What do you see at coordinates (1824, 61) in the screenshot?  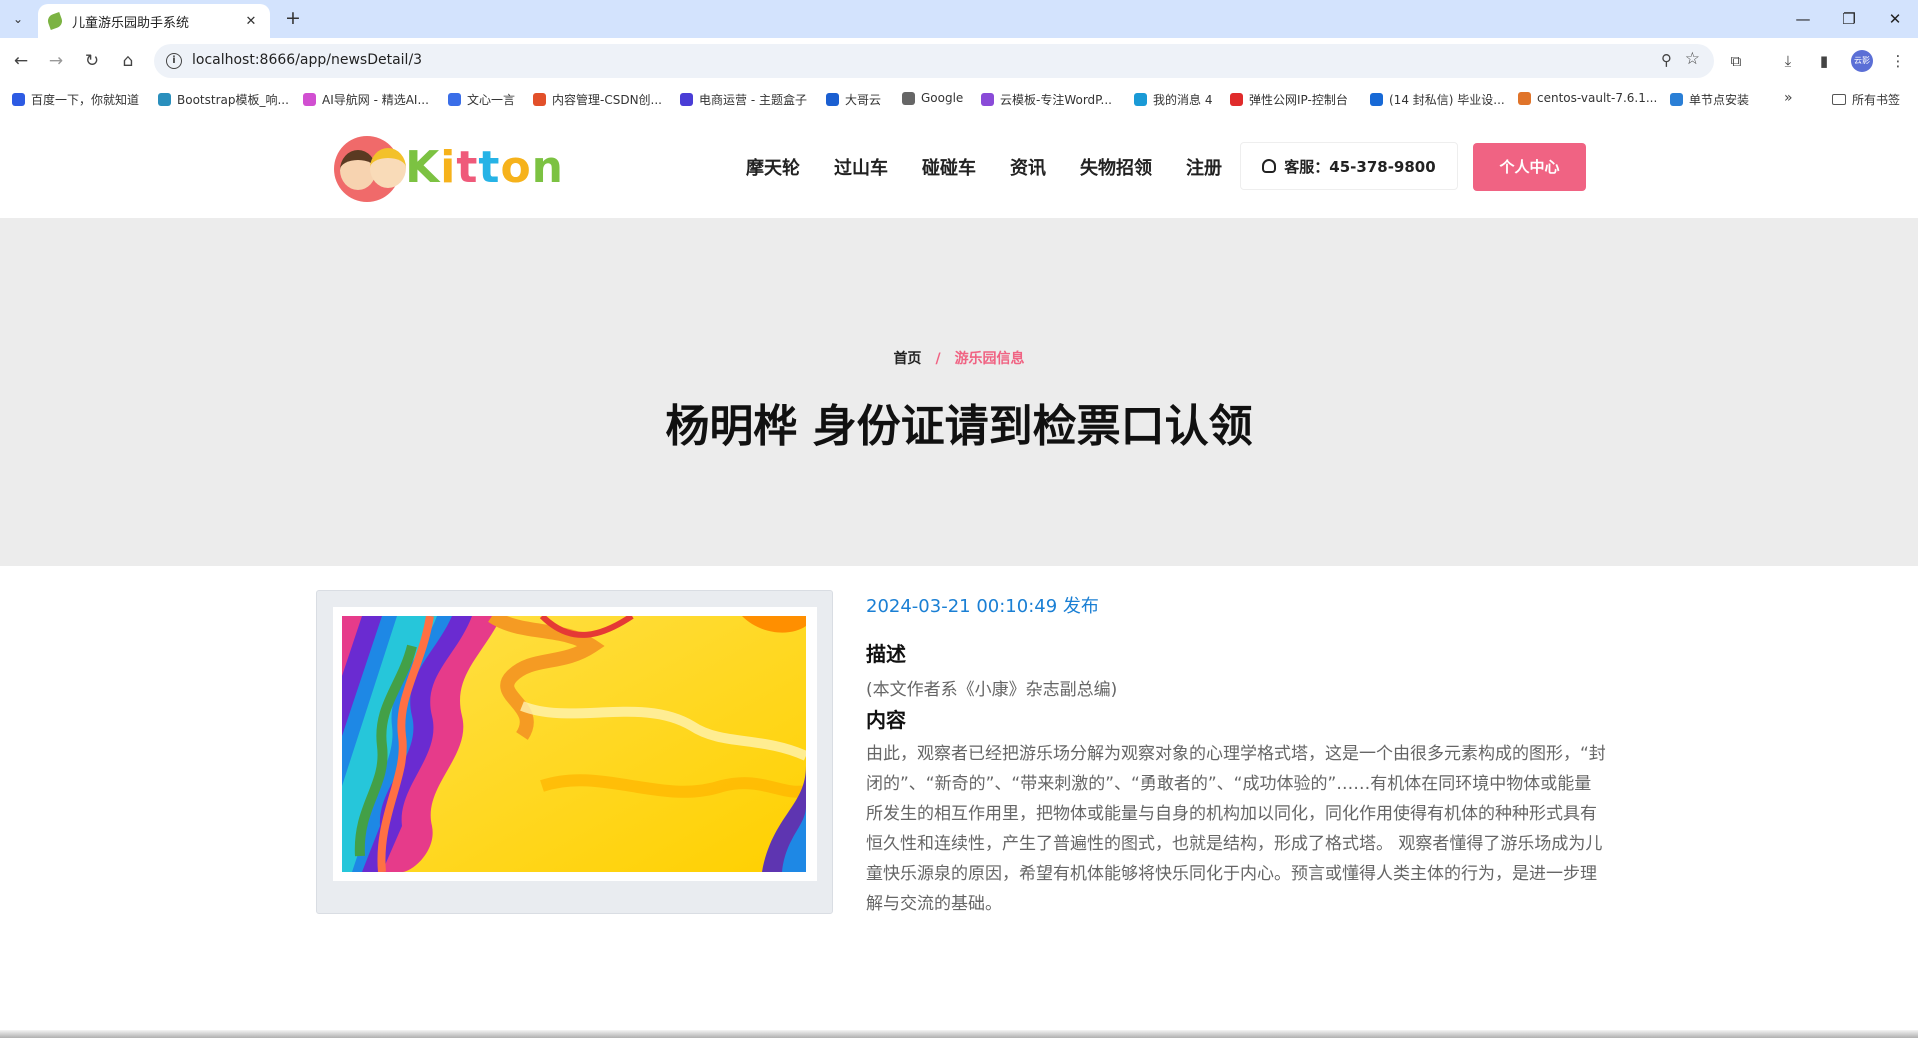 I see `side-panel-icon: ▮` at bounding box center [1824, 61].